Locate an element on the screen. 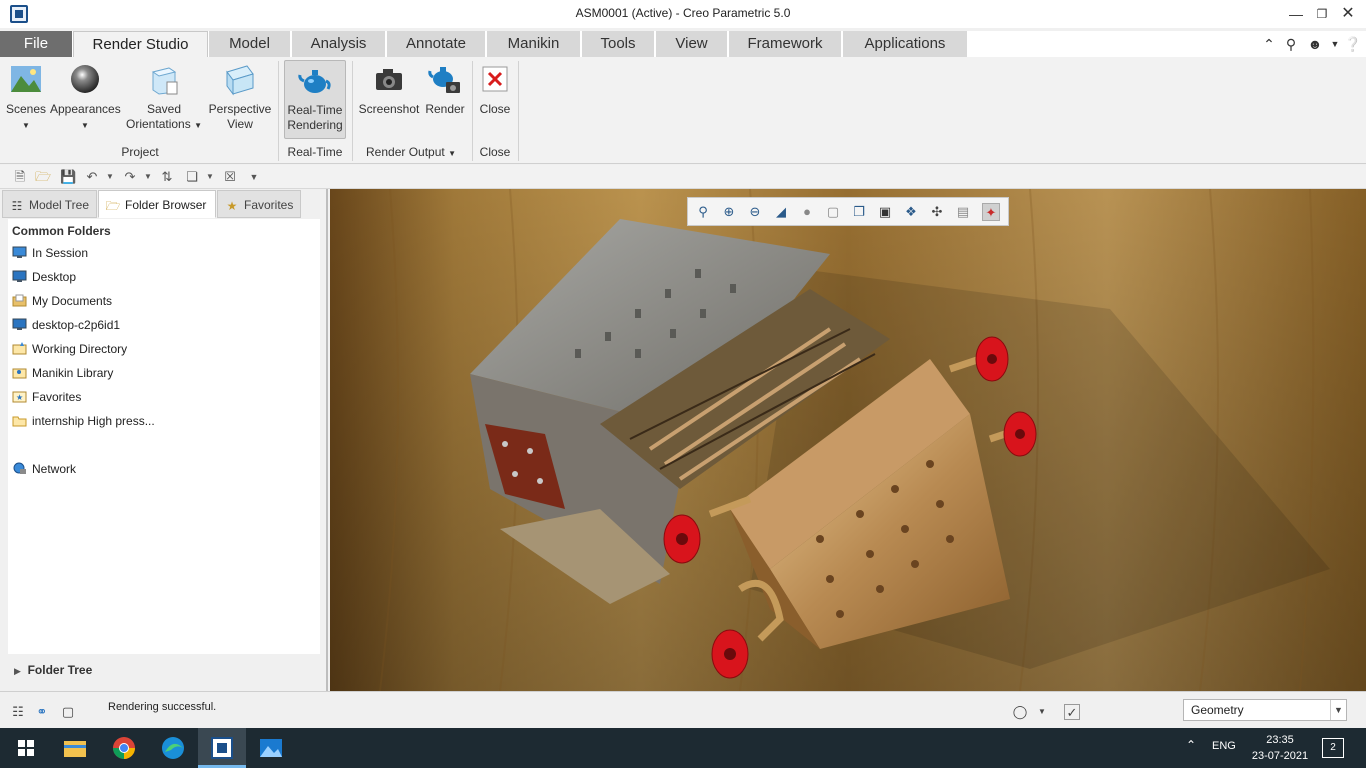  selection-filter-dropdown: Geometry ▼ is located at coordinates (1265, 710).